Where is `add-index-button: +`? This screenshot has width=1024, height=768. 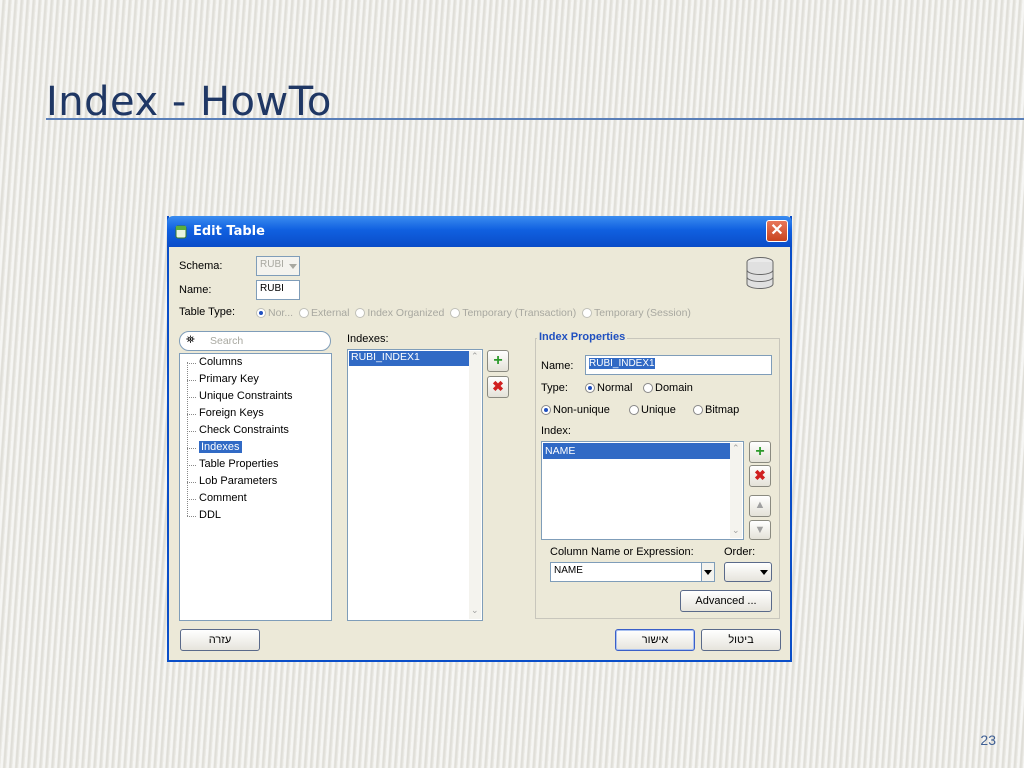
add-index-button: + is located at coordinates (498, 361).